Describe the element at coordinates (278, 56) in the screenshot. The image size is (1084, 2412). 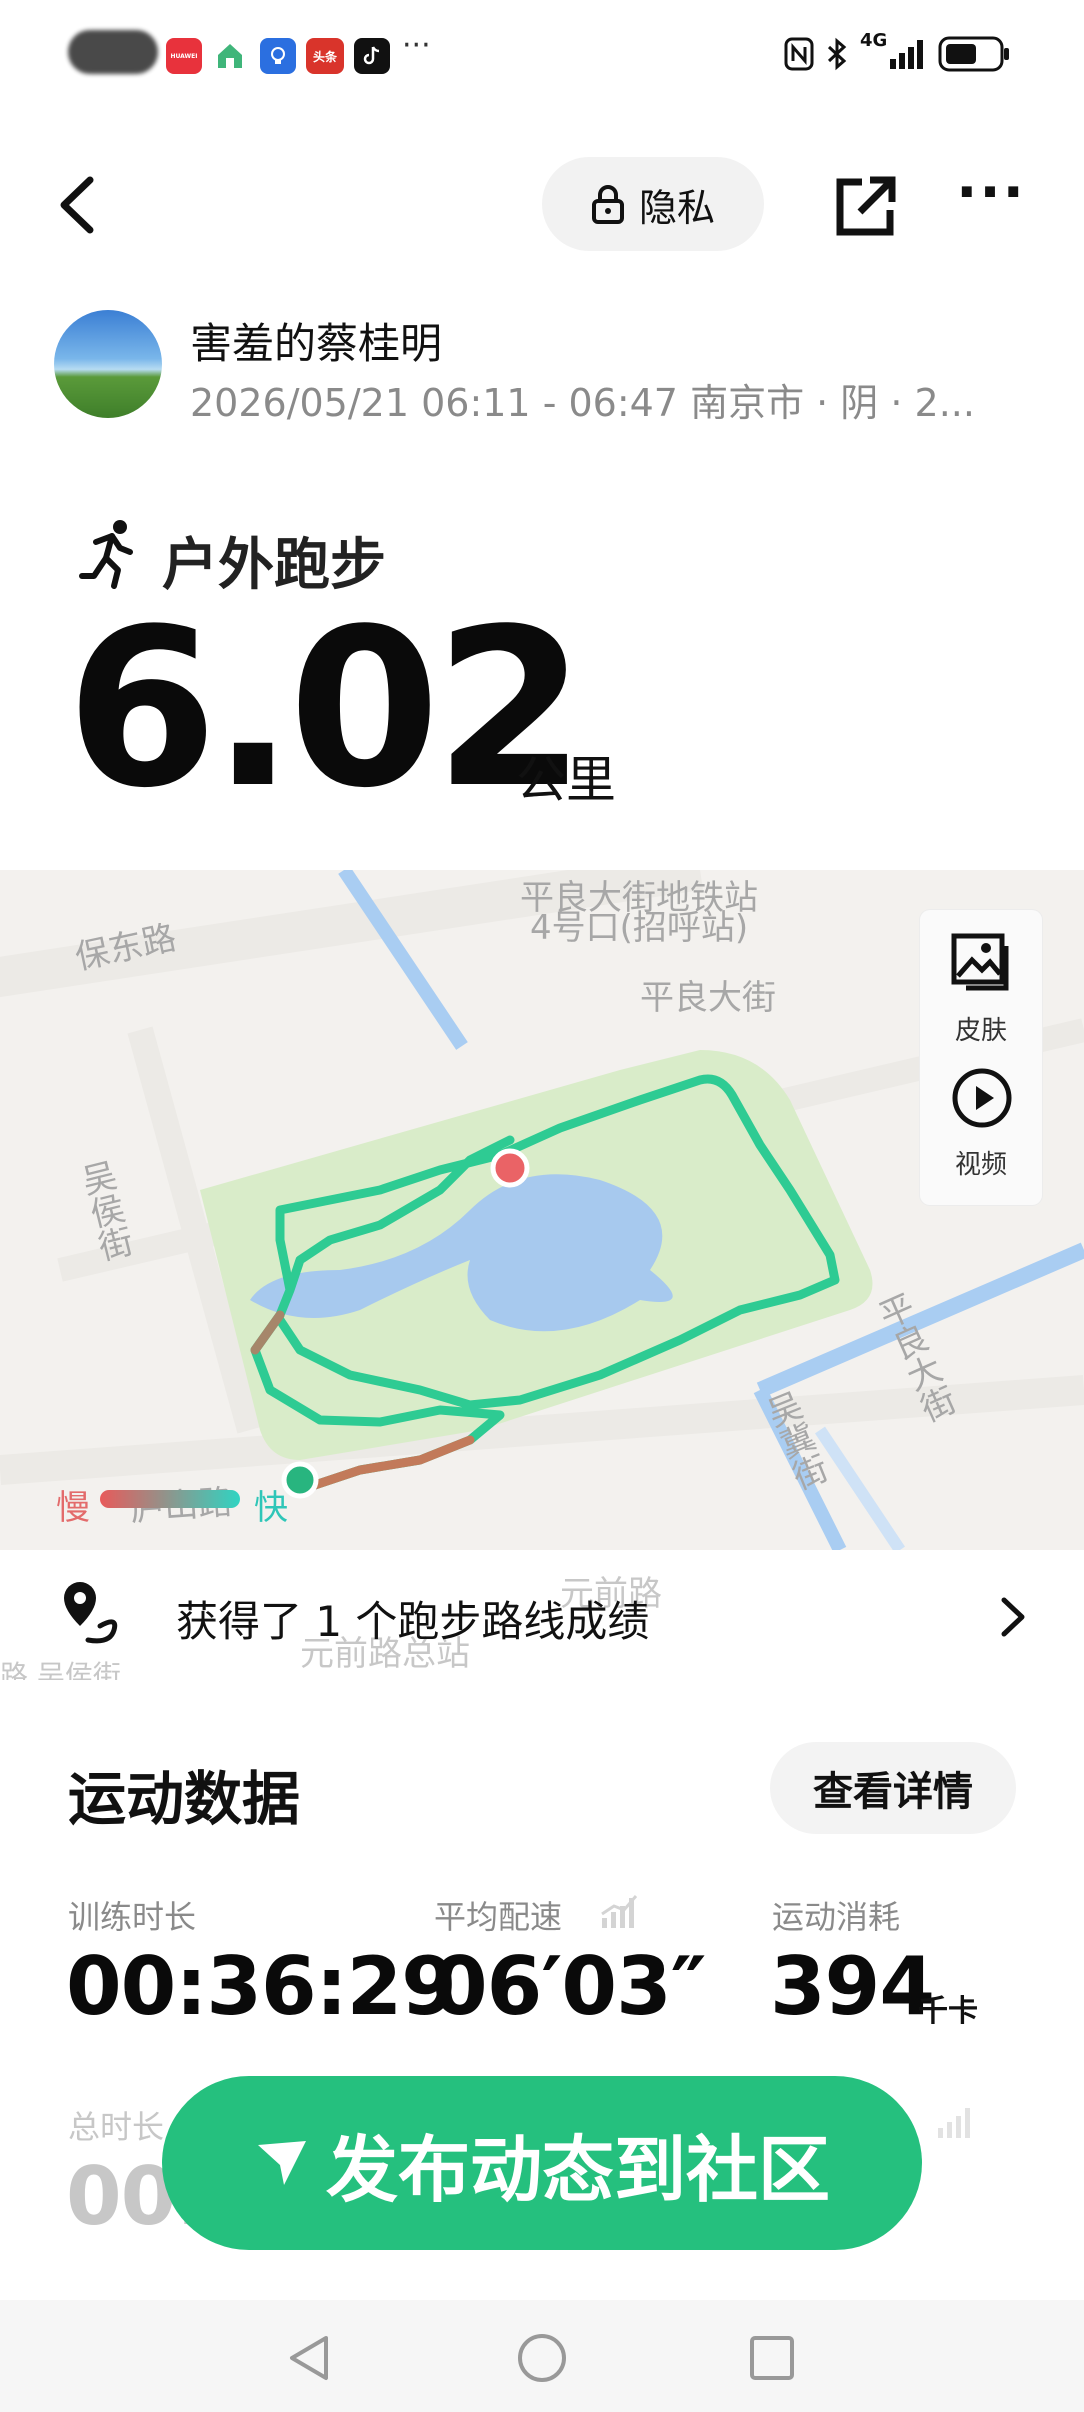
I see `bulb-app-icon` at that location.